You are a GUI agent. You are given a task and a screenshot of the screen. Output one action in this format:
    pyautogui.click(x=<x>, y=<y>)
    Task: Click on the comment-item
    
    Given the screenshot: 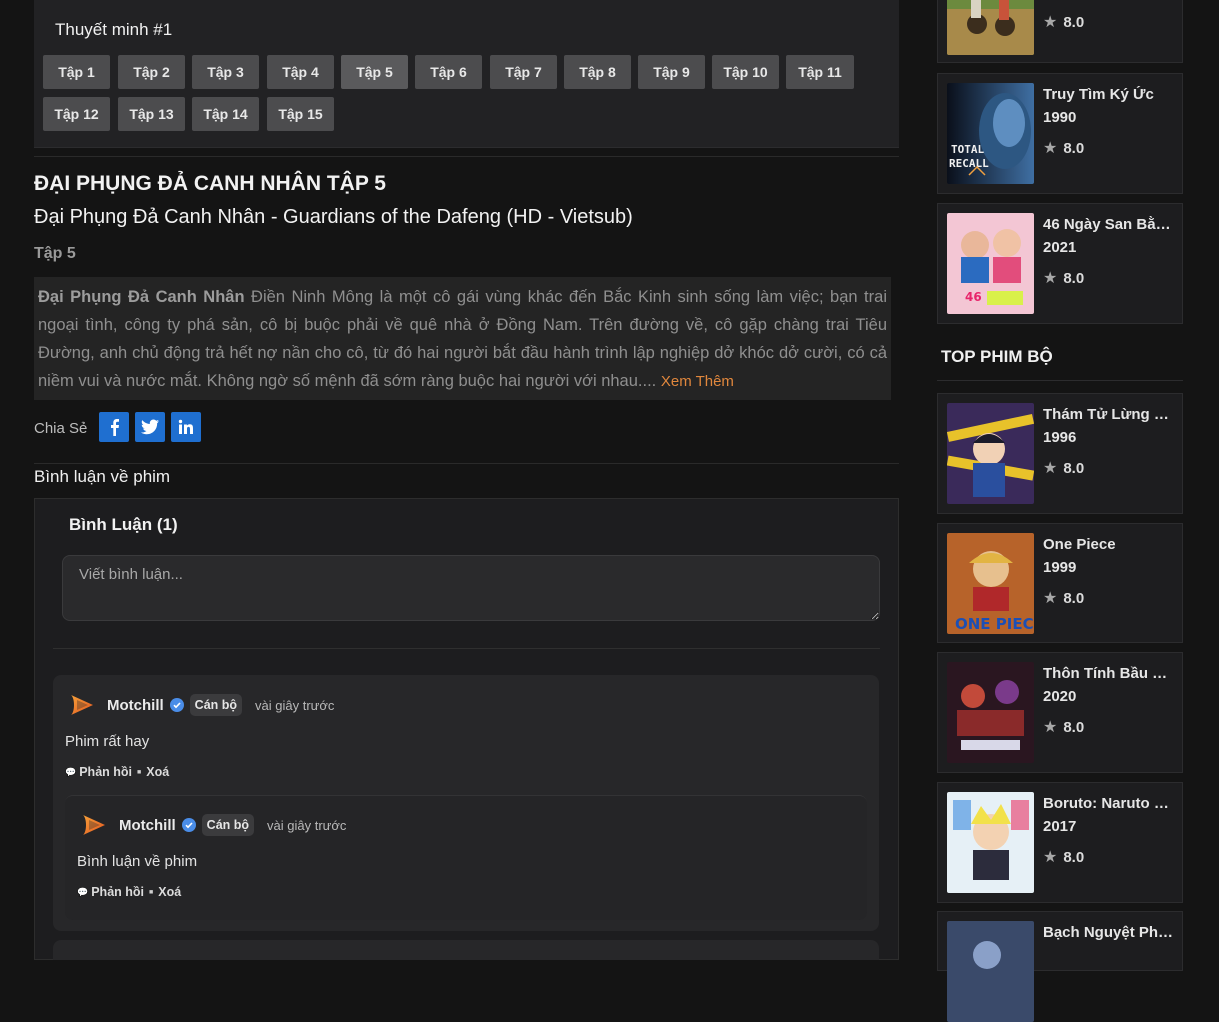 What is the action you would take?
    pyautogui.click(x=466, y=950)
    